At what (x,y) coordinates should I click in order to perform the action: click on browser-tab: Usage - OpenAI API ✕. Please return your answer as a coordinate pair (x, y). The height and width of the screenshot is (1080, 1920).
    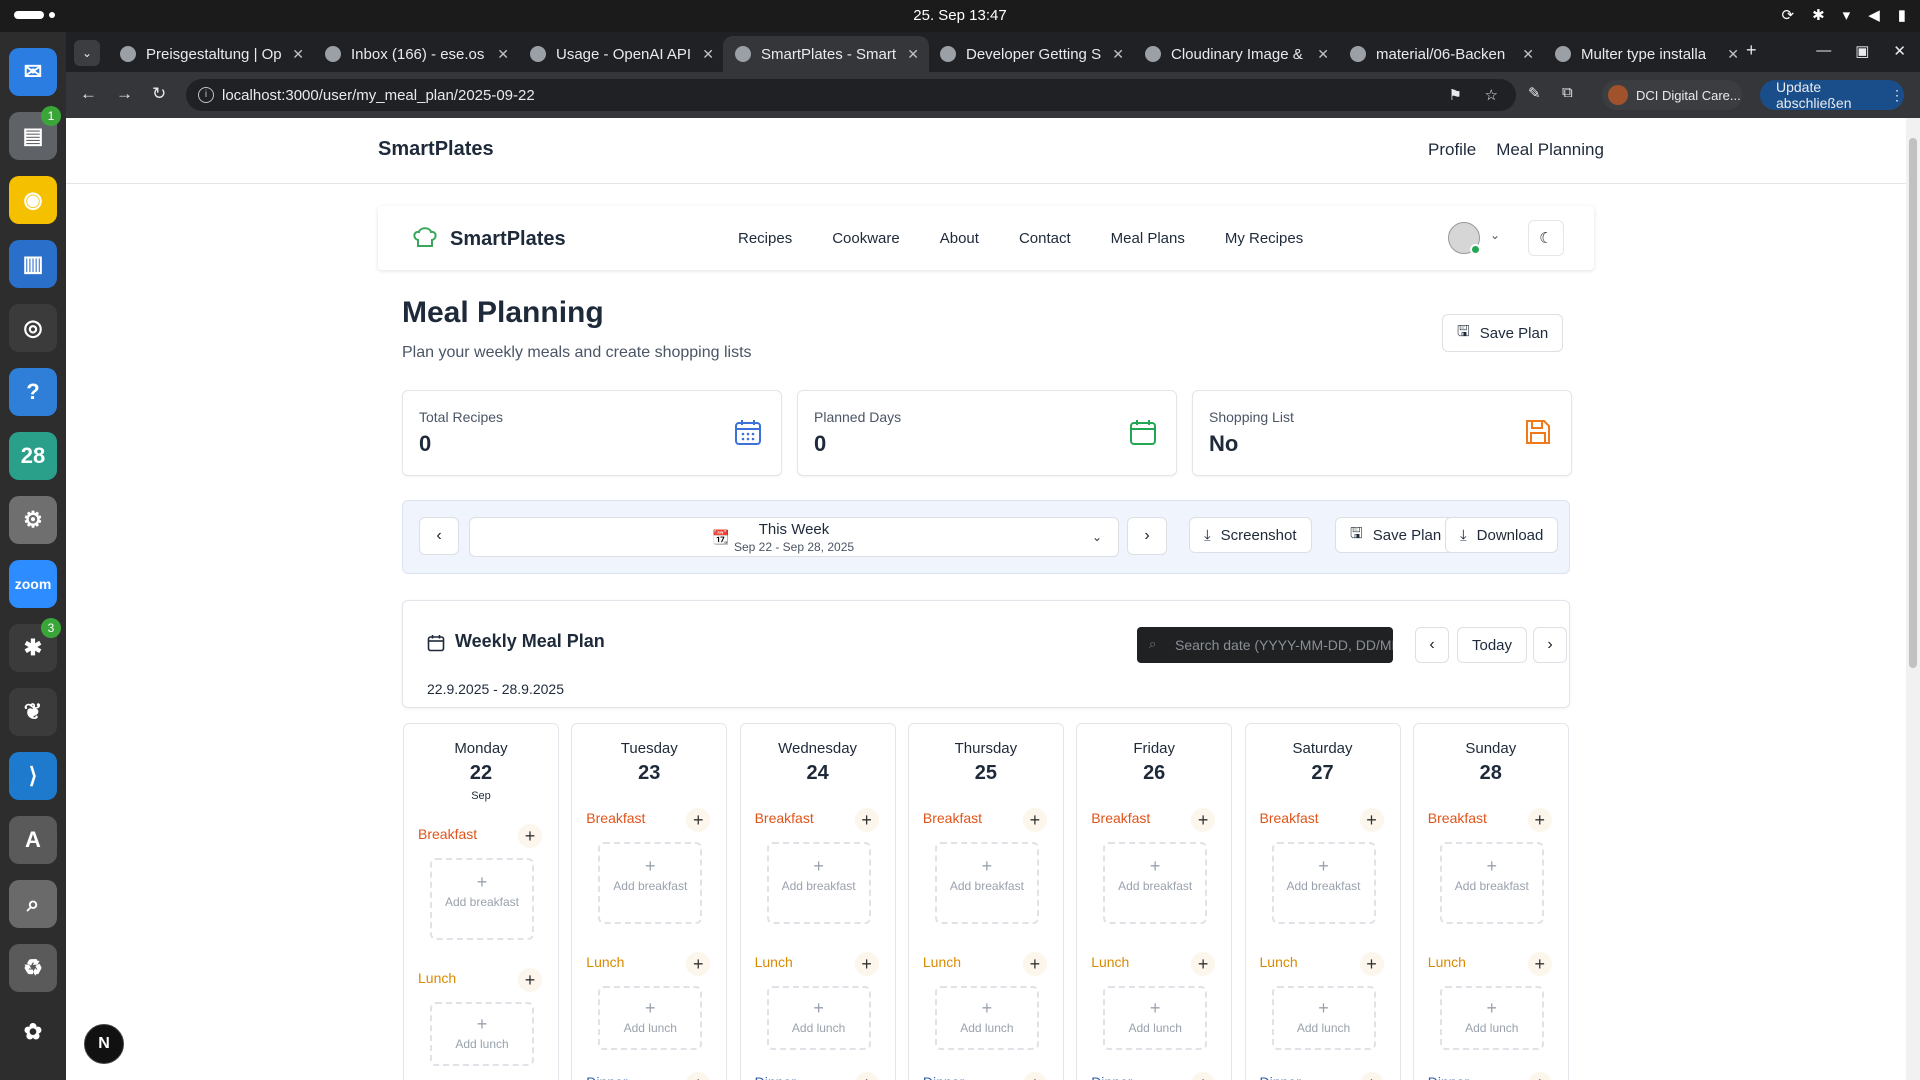
    Looking at the image, I should click on (621, 54).